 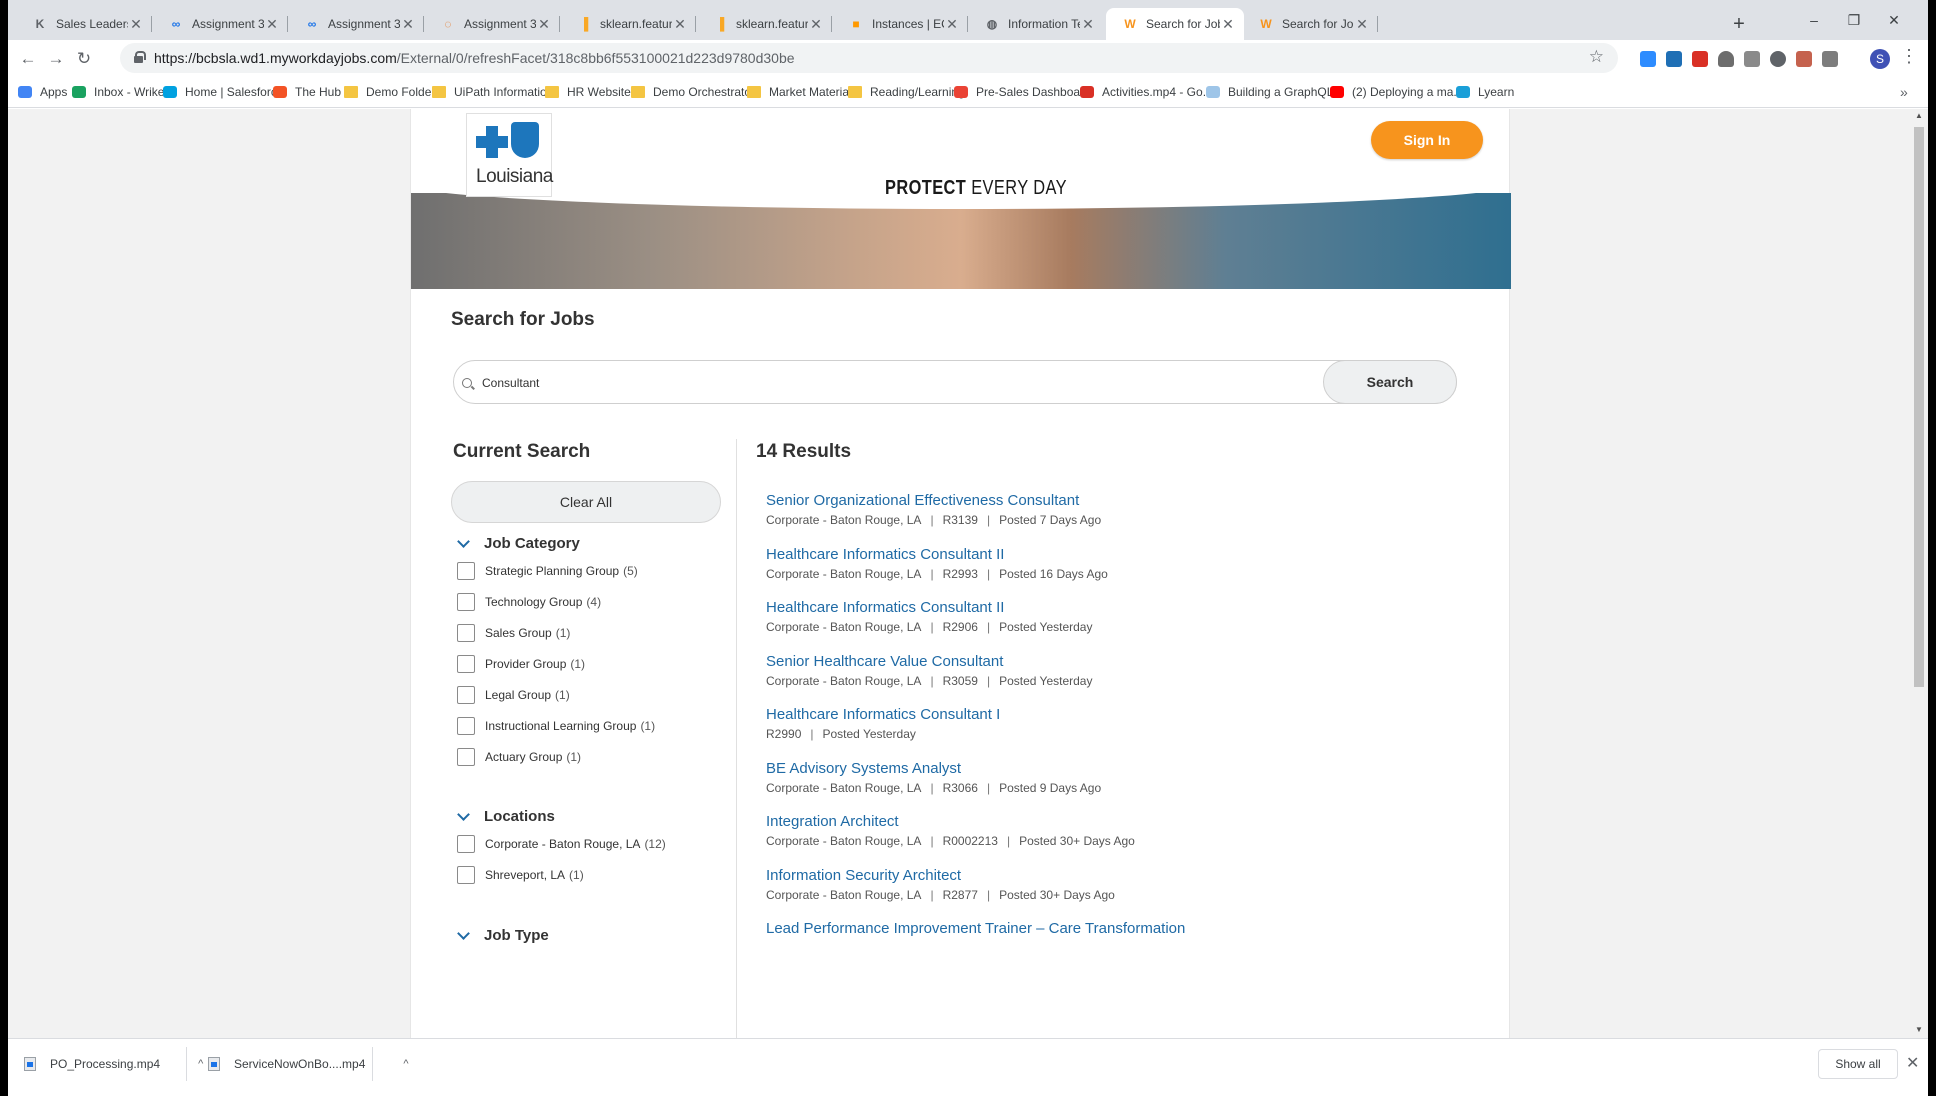 I want to click on facet-heading-job-category: Job Category, so click(x=518, y=543).